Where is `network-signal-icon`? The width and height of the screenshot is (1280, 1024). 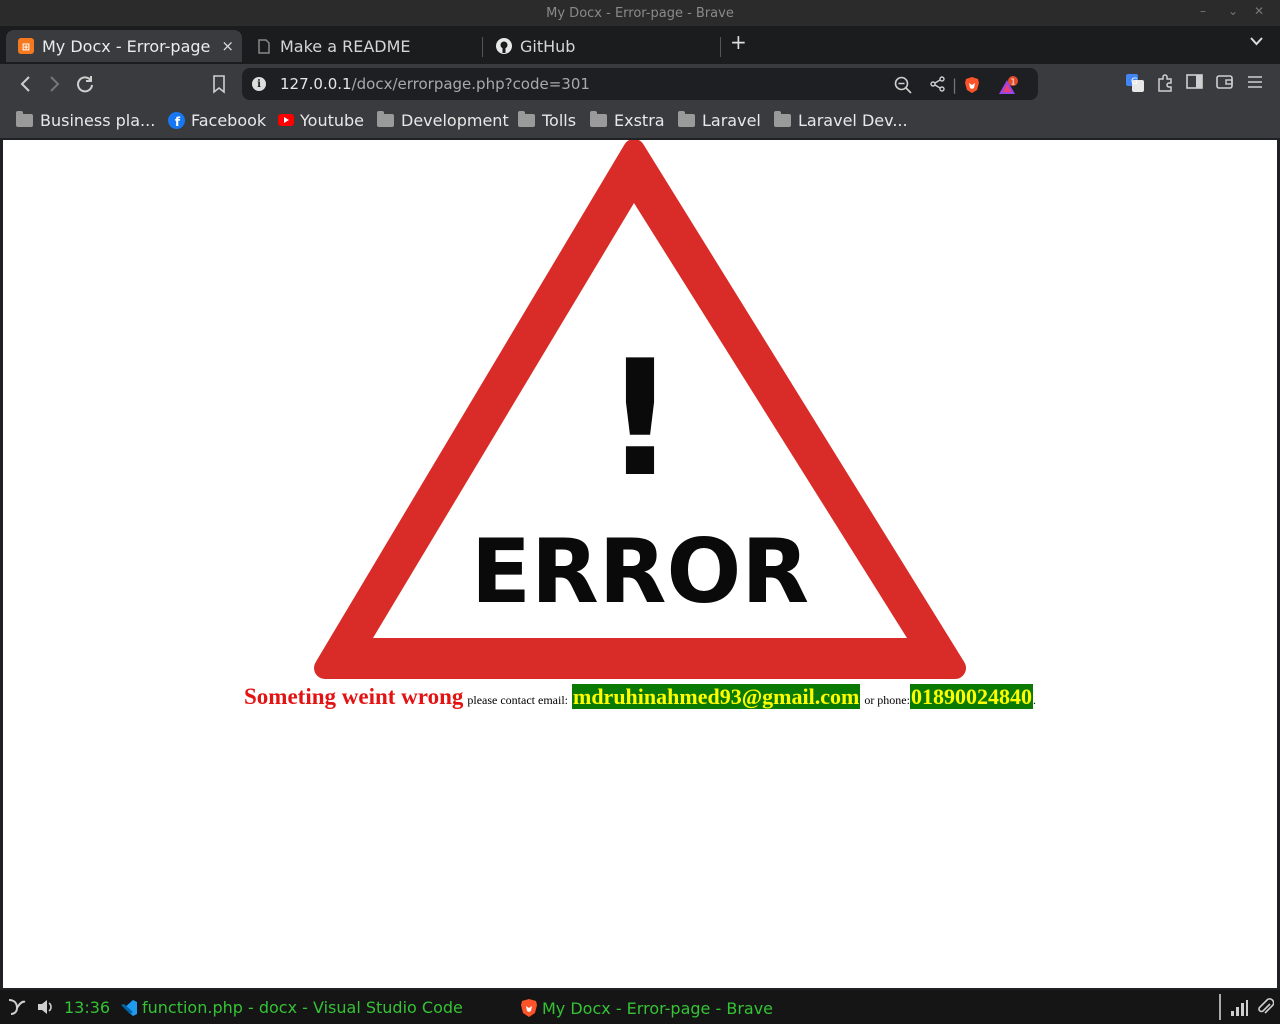
network-signal-icon is located at coordinates (1239, 1008).